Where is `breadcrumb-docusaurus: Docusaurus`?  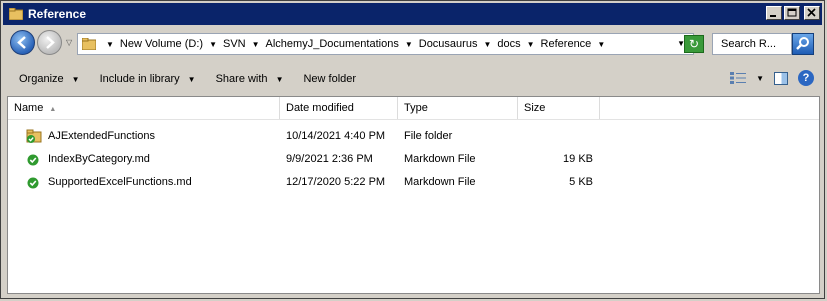 breadcrumb-docusaurus: Docusaurus is located at coordinates (448, 44).